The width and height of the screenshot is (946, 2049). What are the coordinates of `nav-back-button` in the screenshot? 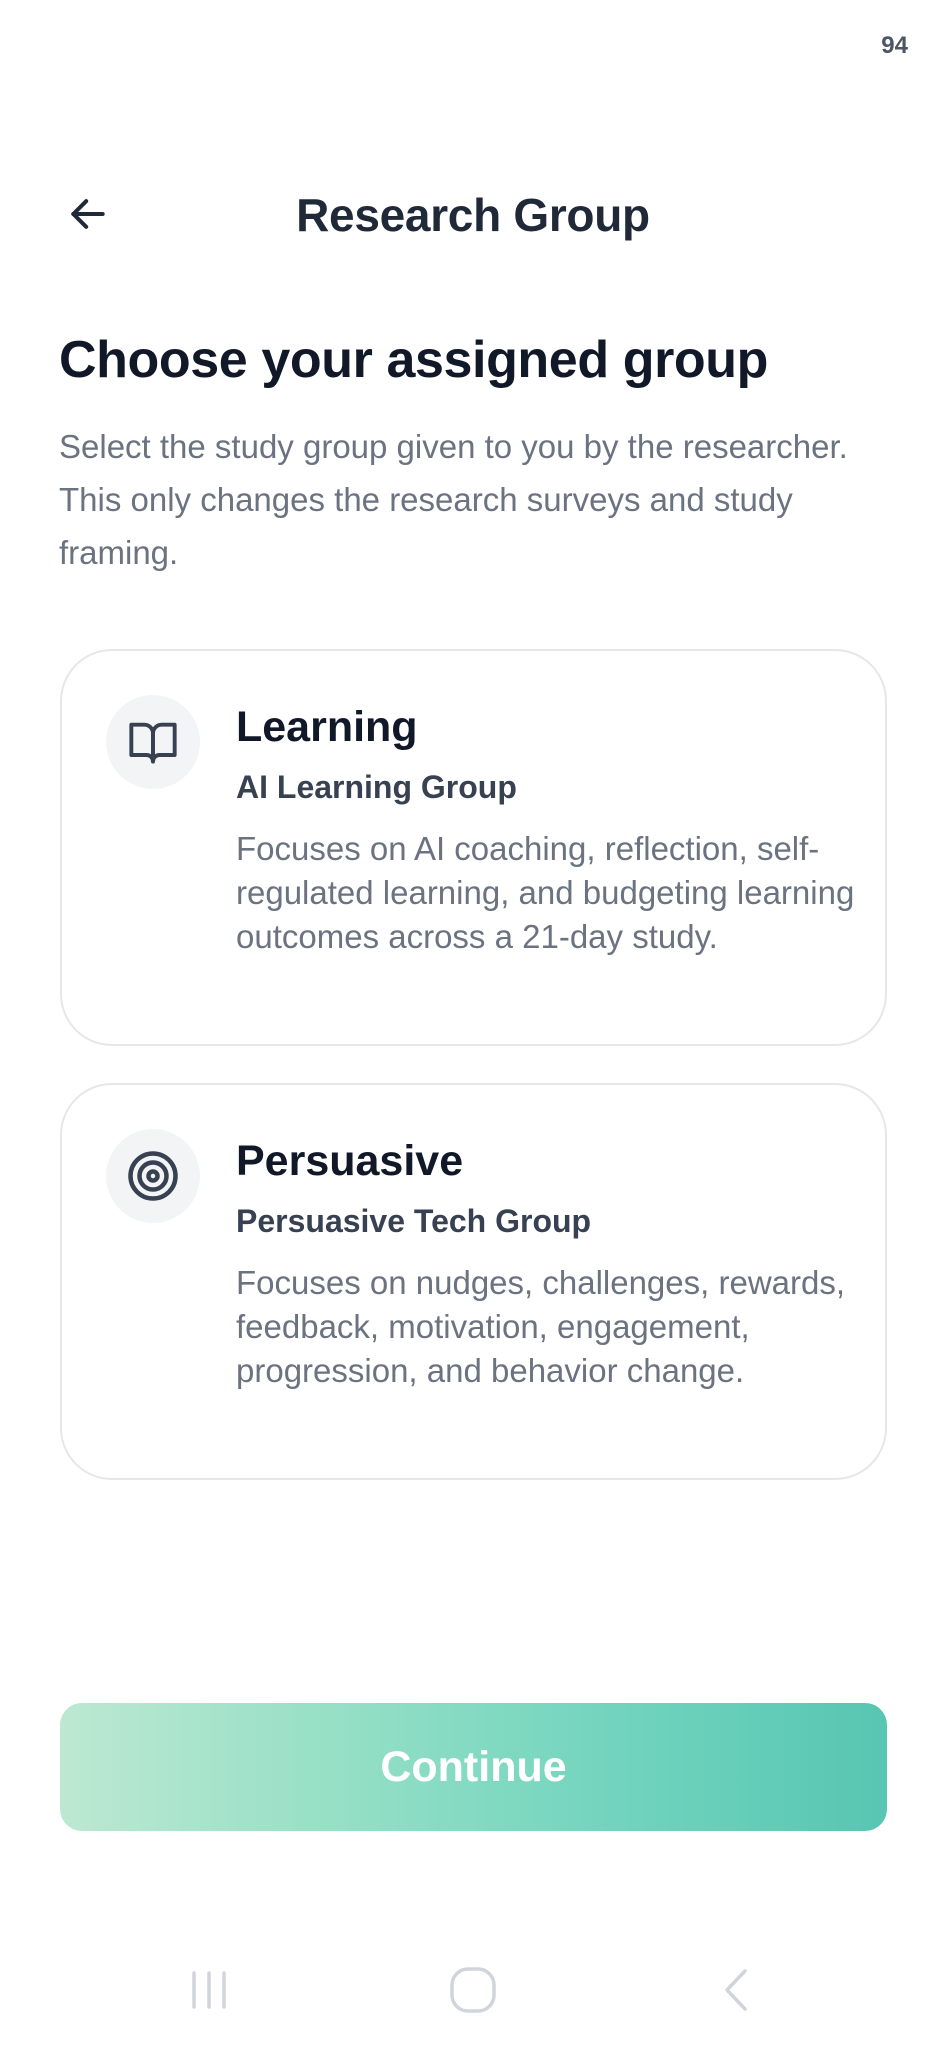 It's located at (738, 1990).